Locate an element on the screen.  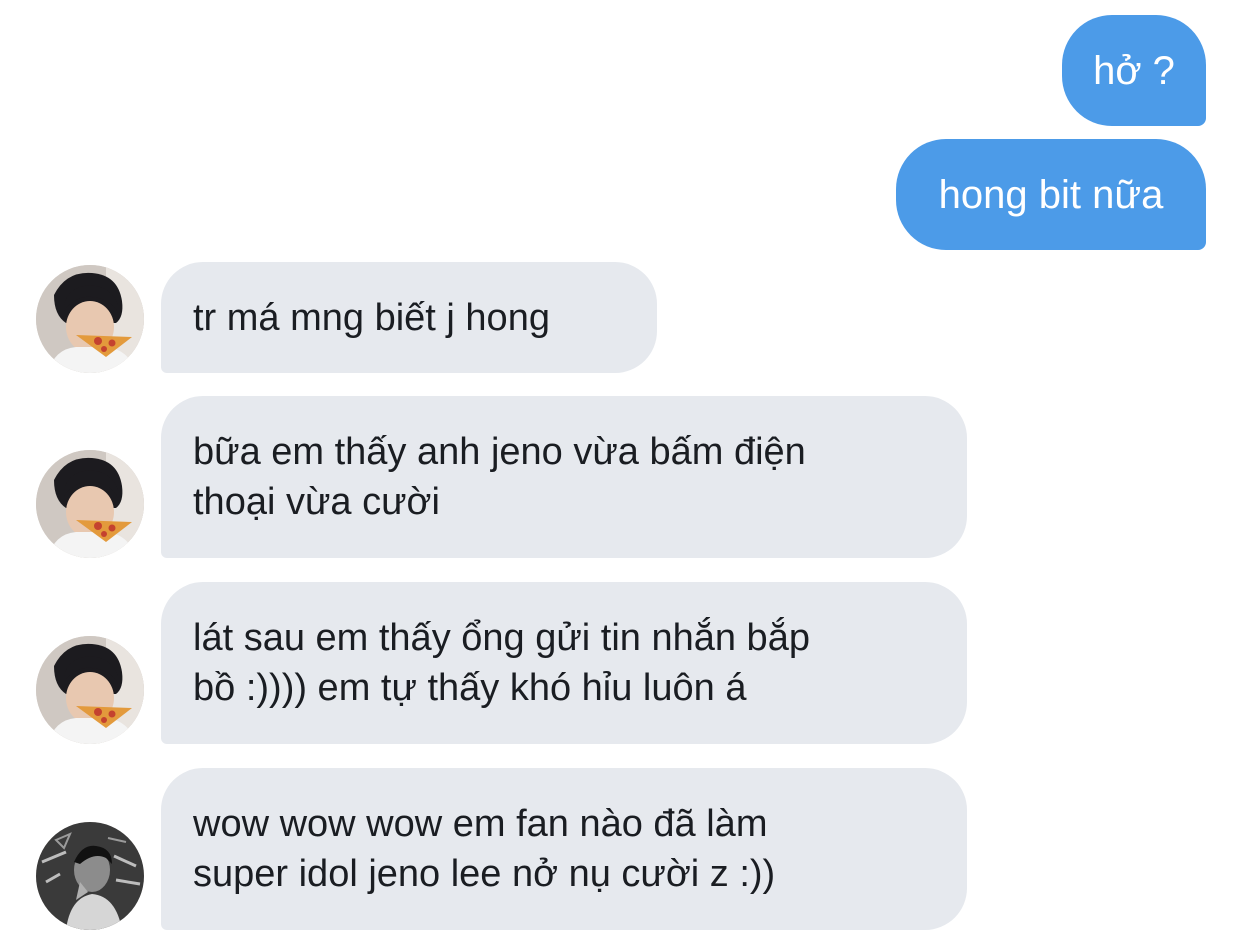
message-text: hong bit nữa is located at coordinates (1051, 194).